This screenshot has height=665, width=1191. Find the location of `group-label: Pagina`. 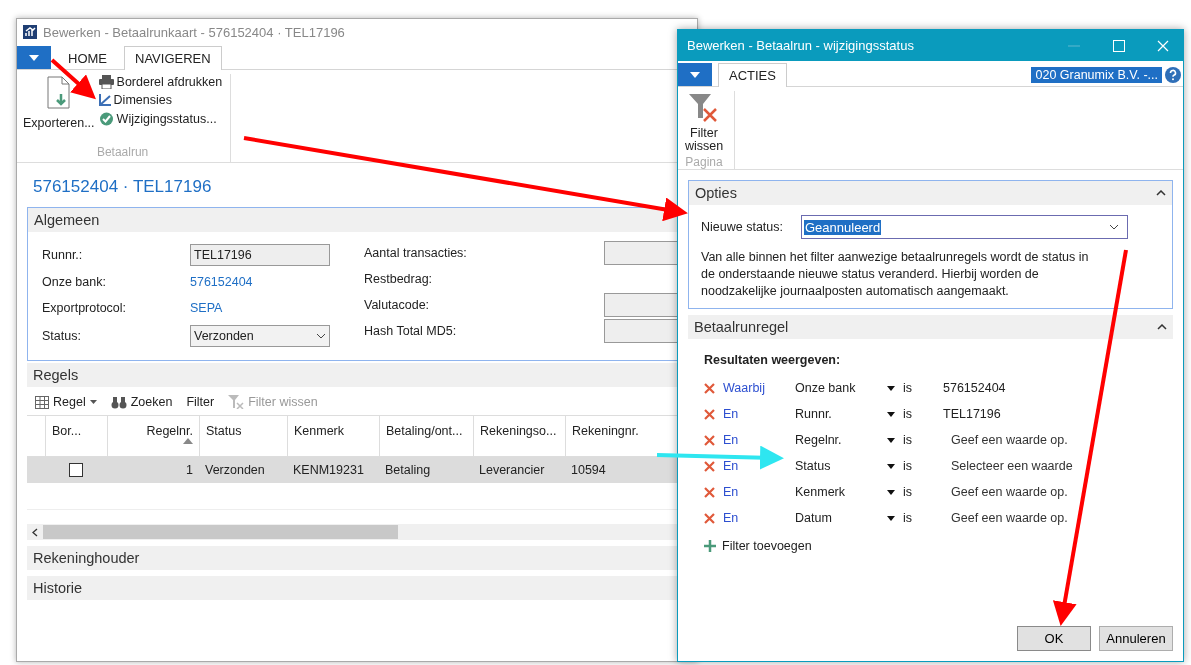

group-label: Pagina is located at coordinates (704, 163).